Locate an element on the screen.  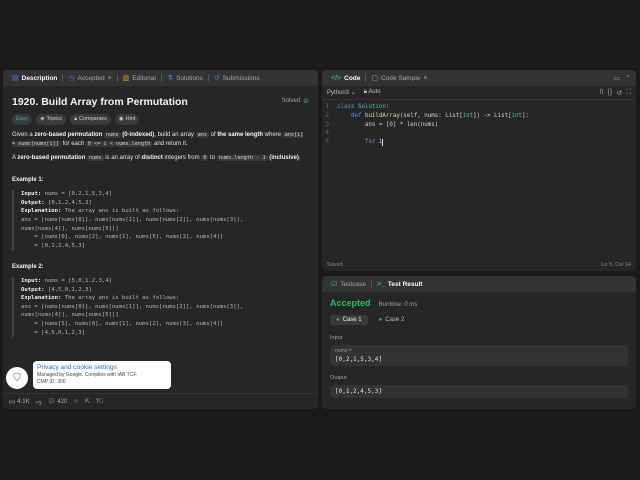
output-value: [0,1,2,4,5,3] is located at coordinates (358, 391).